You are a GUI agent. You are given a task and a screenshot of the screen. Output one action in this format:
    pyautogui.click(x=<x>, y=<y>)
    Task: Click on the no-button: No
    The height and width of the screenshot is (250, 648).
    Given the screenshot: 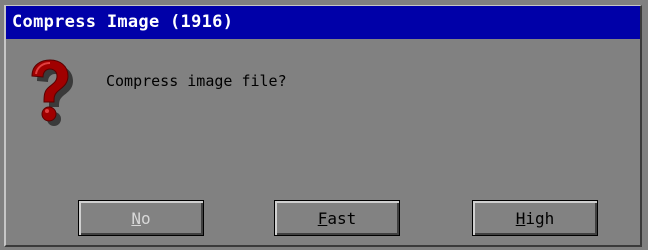 What is the action you would take?
    pyautogui.click(x=141, y=218)
    